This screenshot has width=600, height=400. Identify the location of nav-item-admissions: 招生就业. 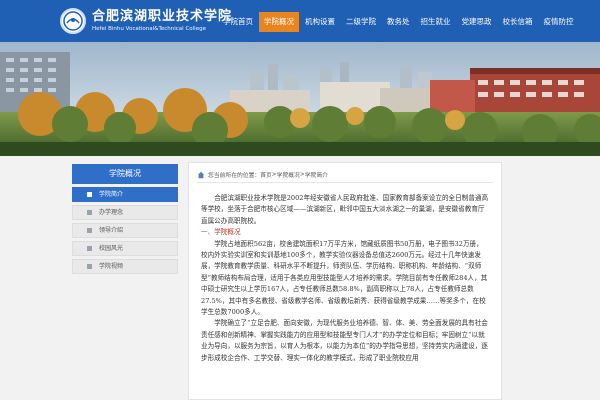
(436, 22).